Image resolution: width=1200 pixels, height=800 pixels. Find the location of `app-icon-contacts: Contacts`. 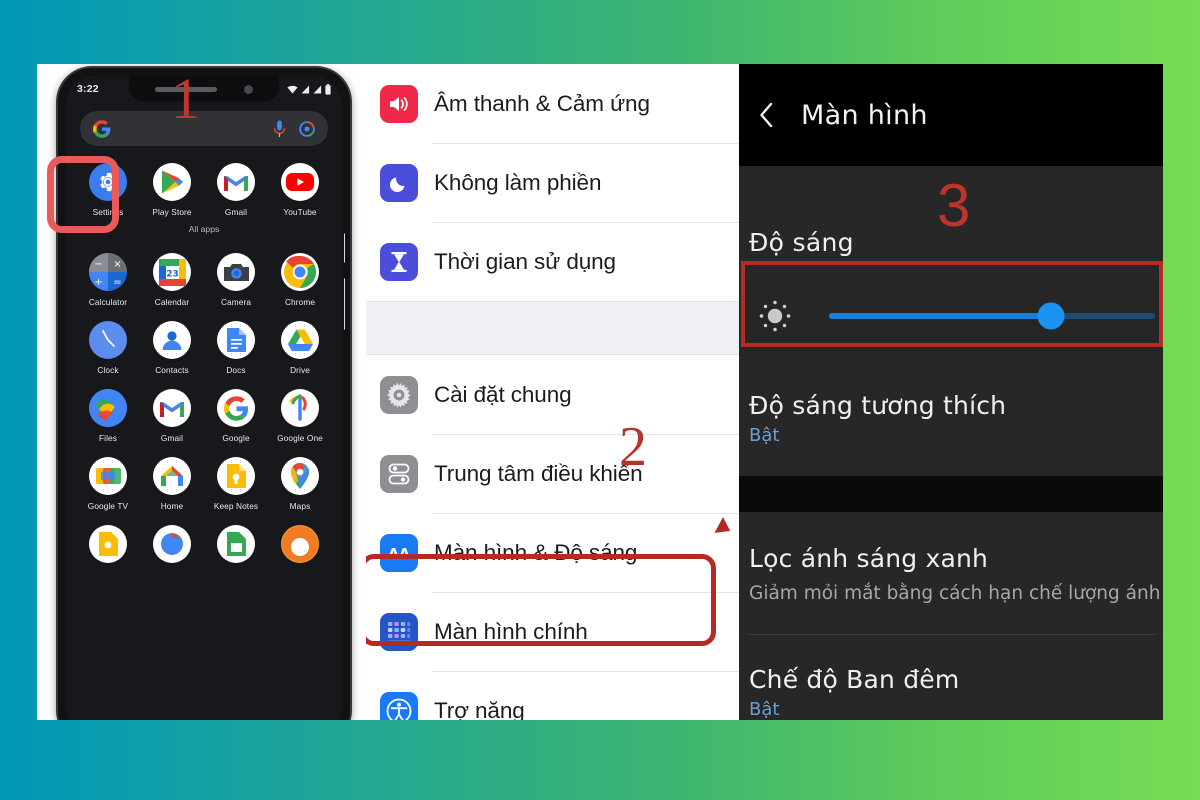

app-icon-contacts: Contacts is located at coordinates (172, 345).